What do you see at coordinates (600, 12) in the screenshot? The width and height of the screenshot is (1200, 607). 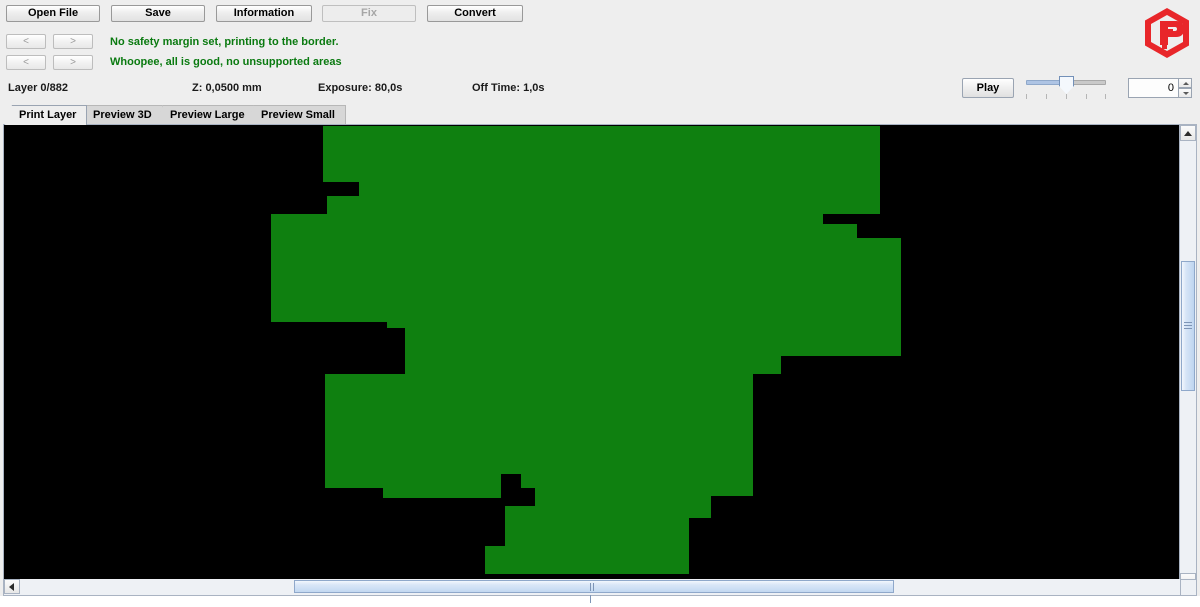 I see `main-toolbar: Open File Save Information Fix Convert` at bounding box center [600, 12].